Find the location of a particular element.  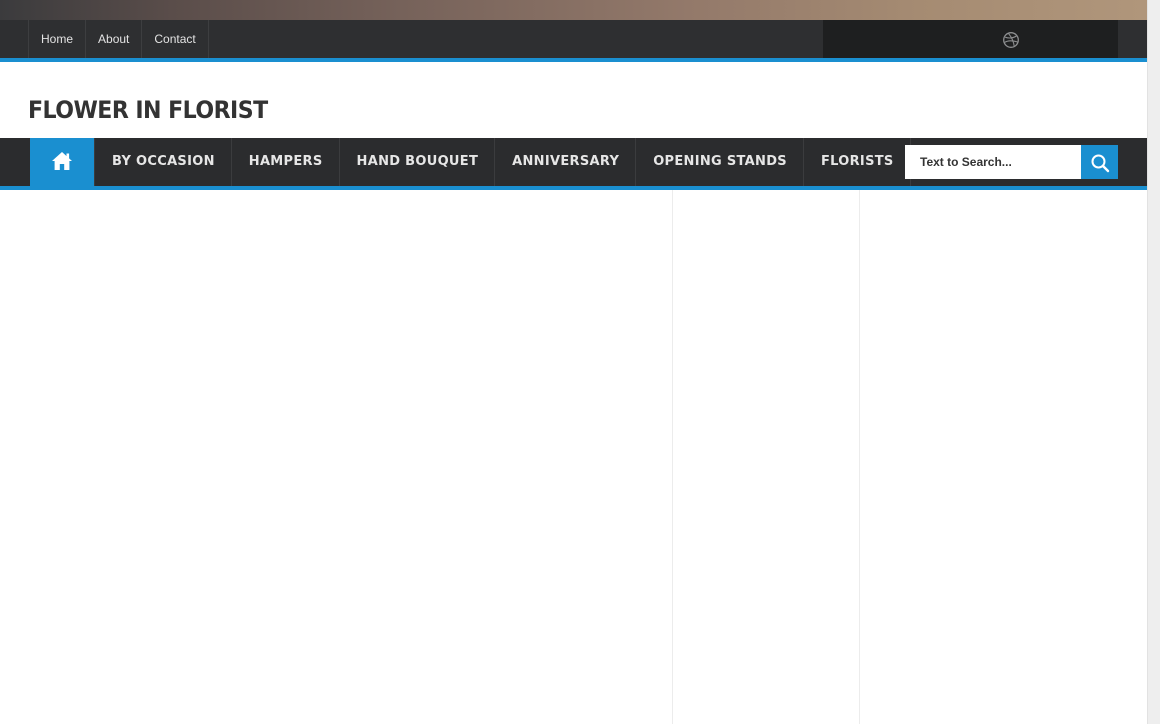

sidebar-divider is located at coordinates (859, 457).